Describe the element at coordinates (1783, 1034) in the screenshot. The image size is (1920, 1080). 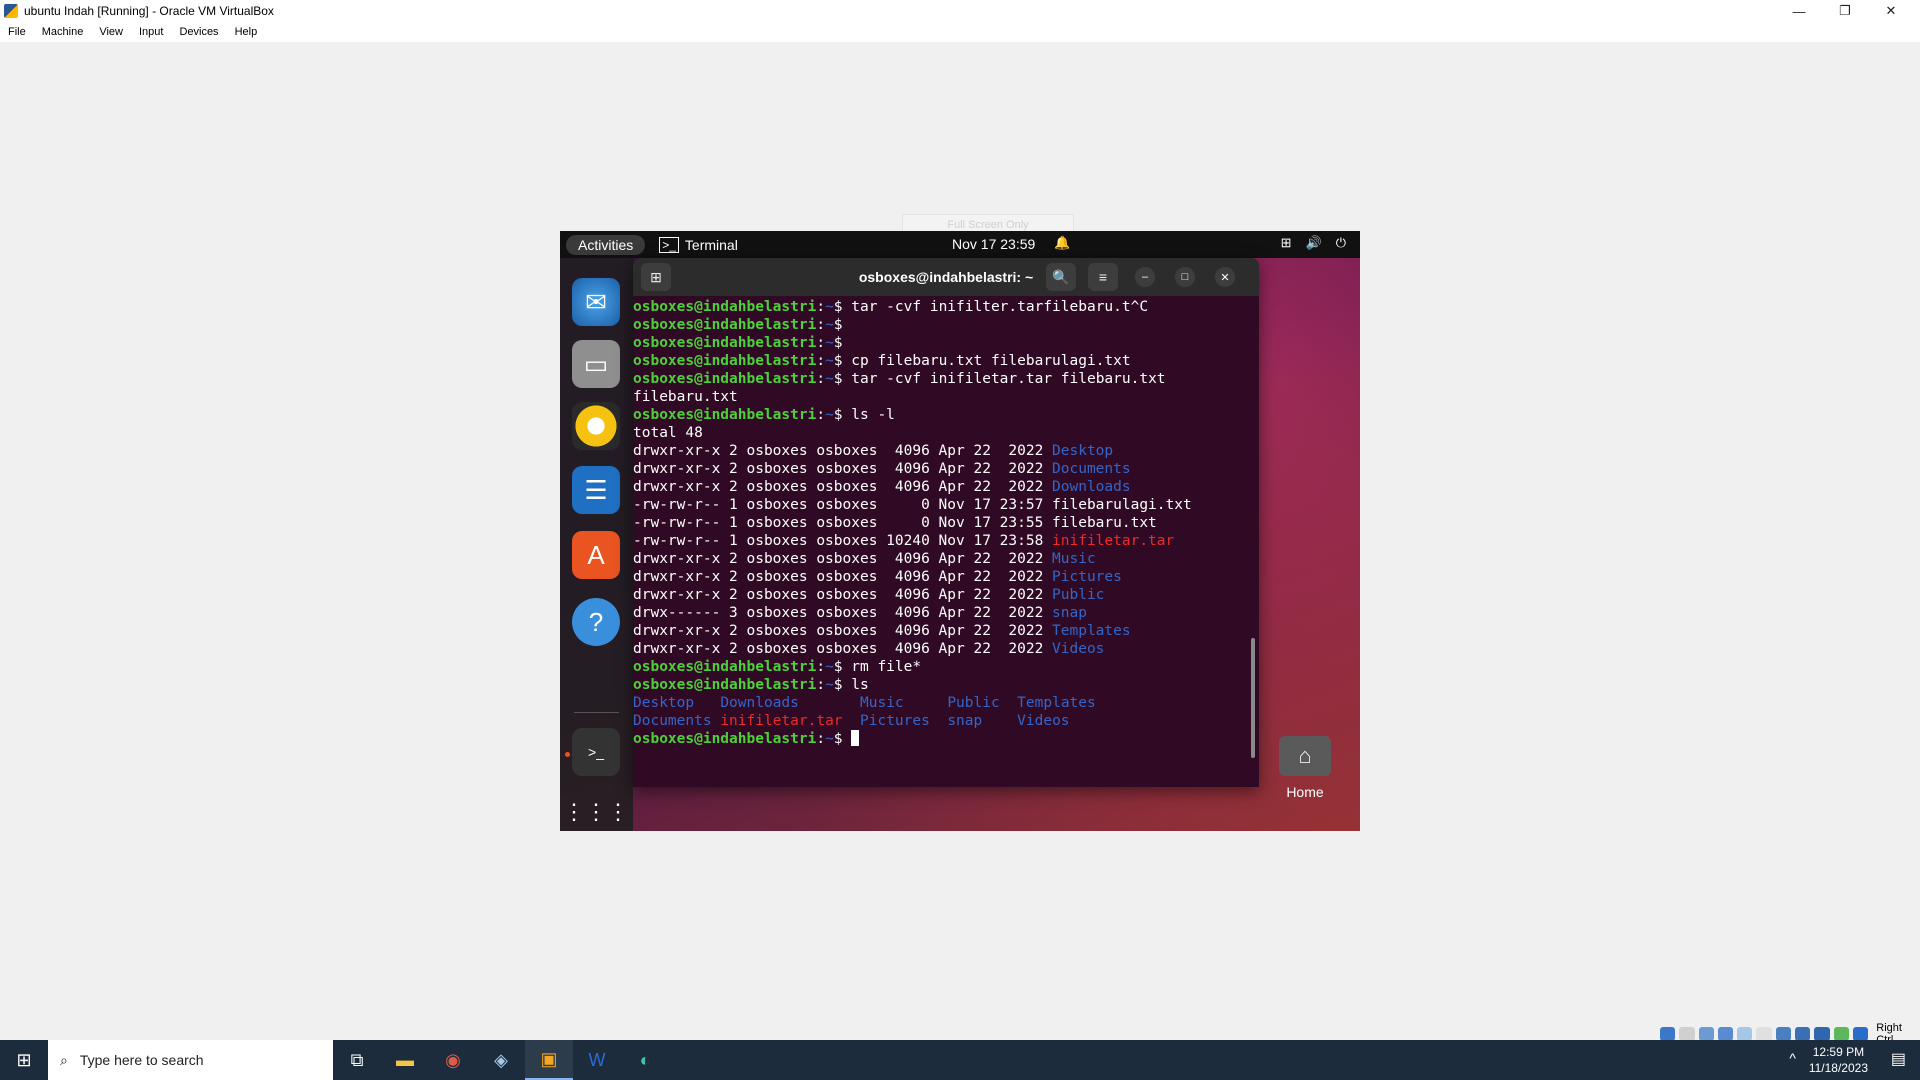
I see `display-icon` at that location.